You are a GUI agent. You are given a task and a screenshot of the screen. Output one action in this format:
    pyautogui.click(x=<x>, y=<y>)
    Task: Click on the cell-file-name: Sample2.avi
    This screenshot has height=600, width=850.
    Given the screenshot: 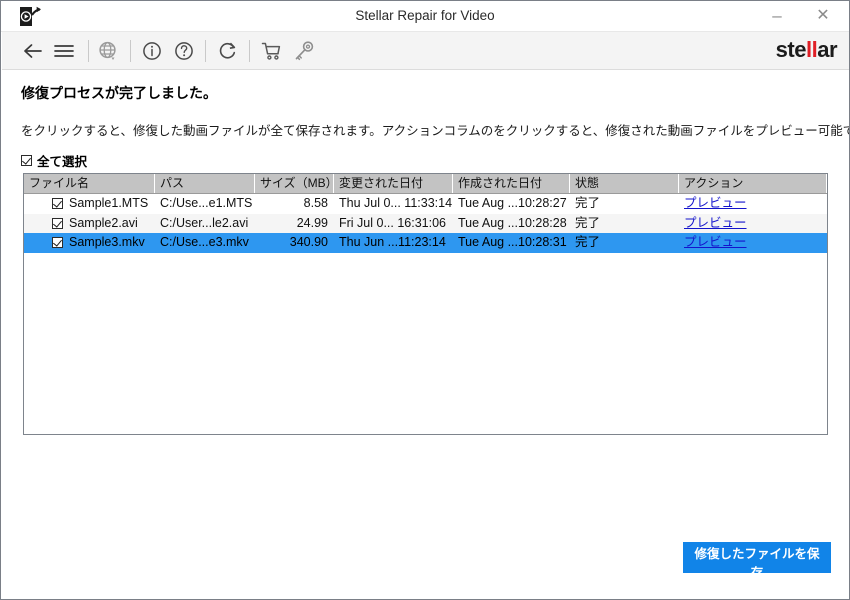 What is the action you would take?
    pyautogui.click(x=89, y=224)
    